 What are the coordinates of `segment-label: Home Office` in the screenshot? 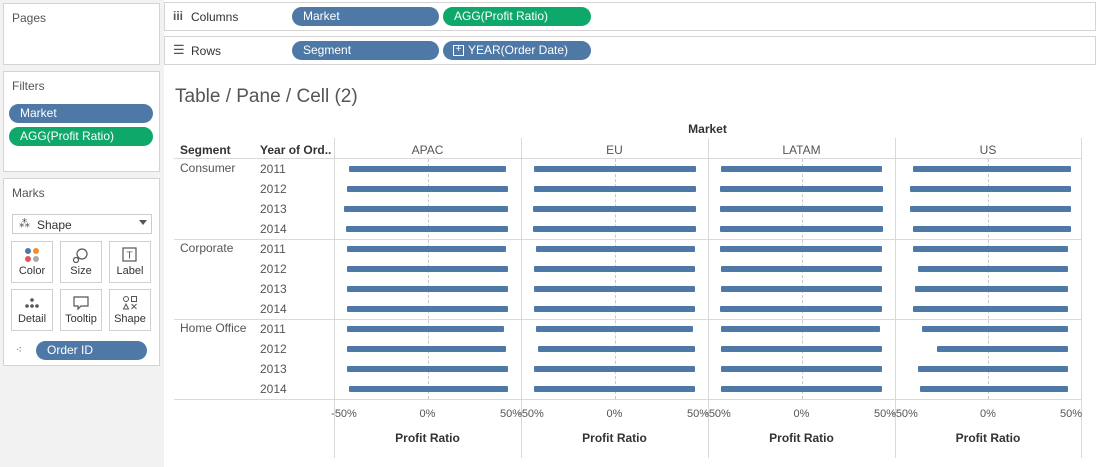 It's located at (213, 328).